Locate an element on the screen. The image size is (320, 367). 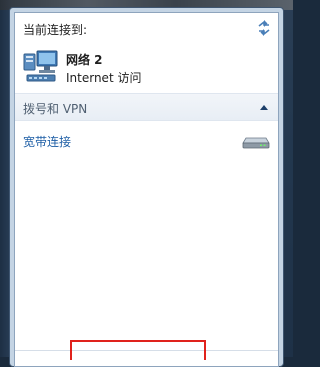
network-computer-icon is located at coordinates (40, 66).